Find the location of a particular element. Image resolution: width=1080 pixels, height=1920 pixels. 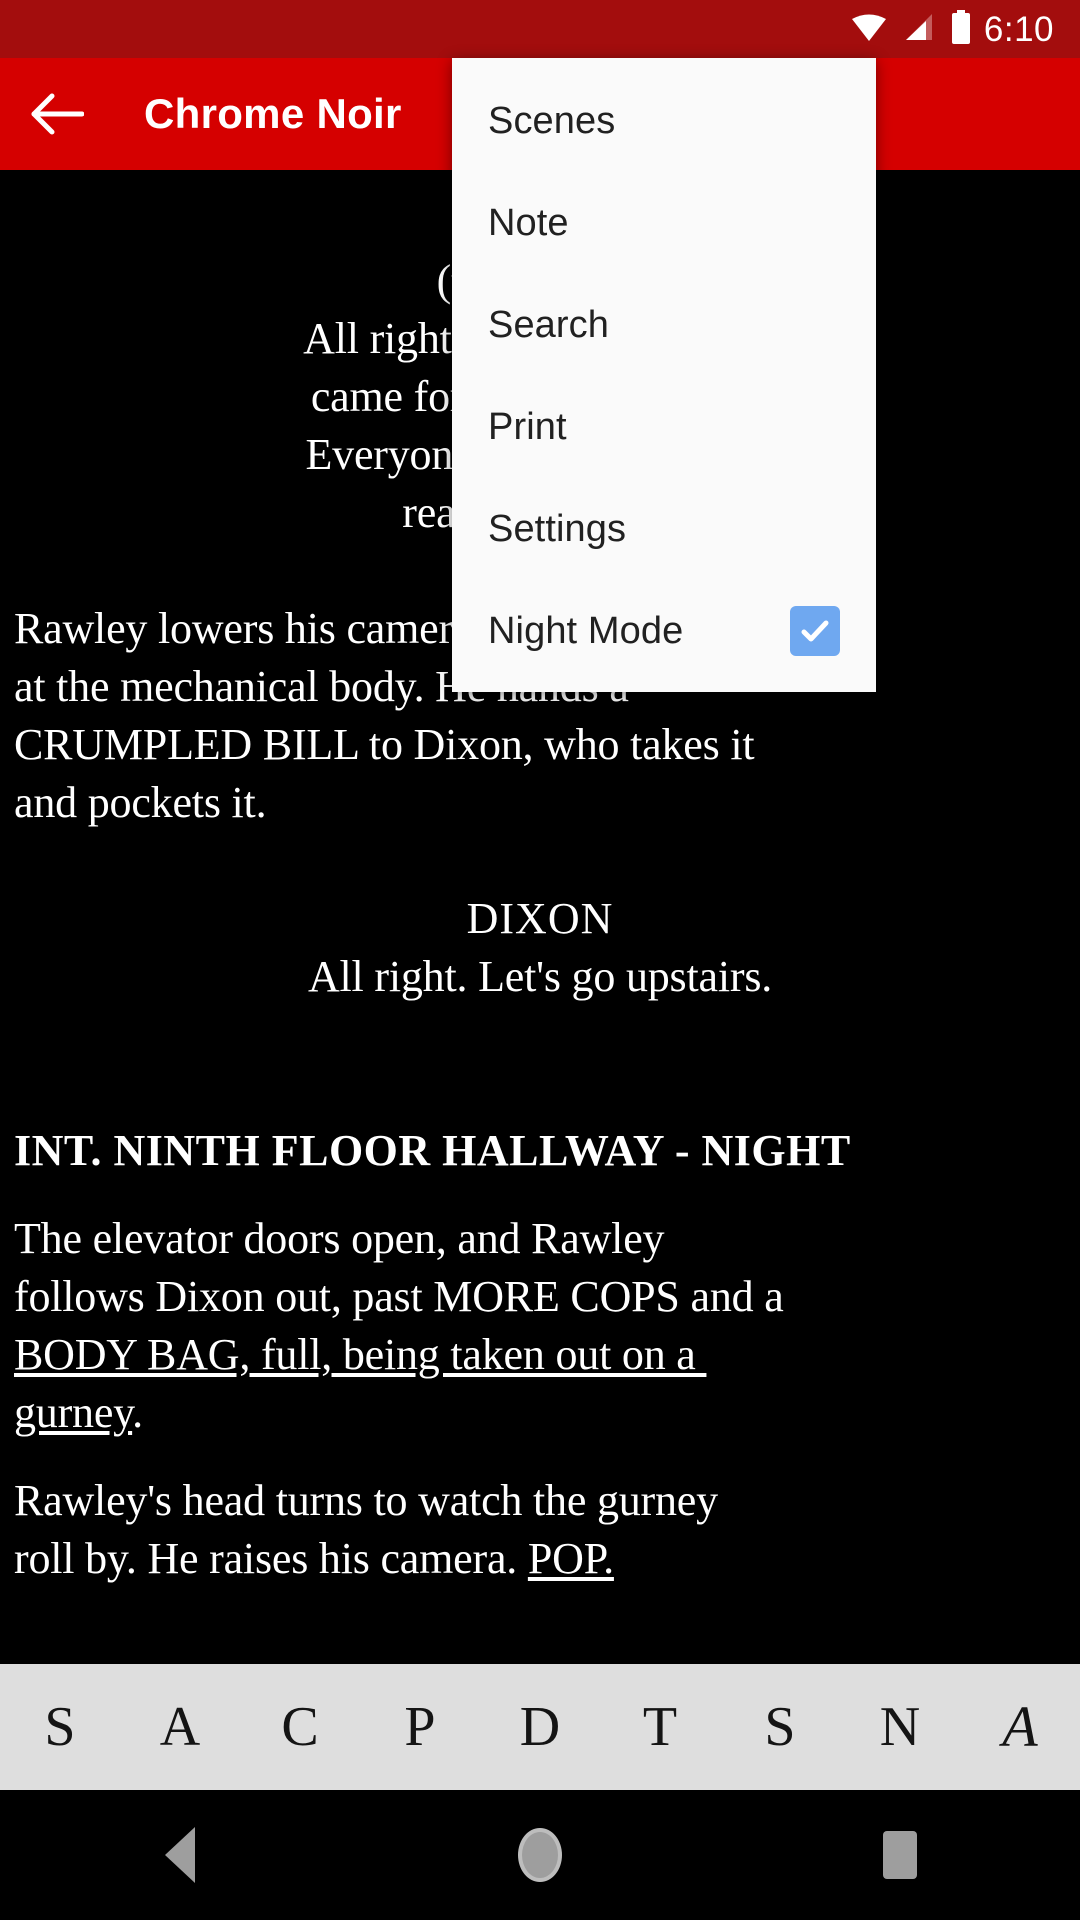

page-title: Chrome Noir is located at coordinates (273, 113).